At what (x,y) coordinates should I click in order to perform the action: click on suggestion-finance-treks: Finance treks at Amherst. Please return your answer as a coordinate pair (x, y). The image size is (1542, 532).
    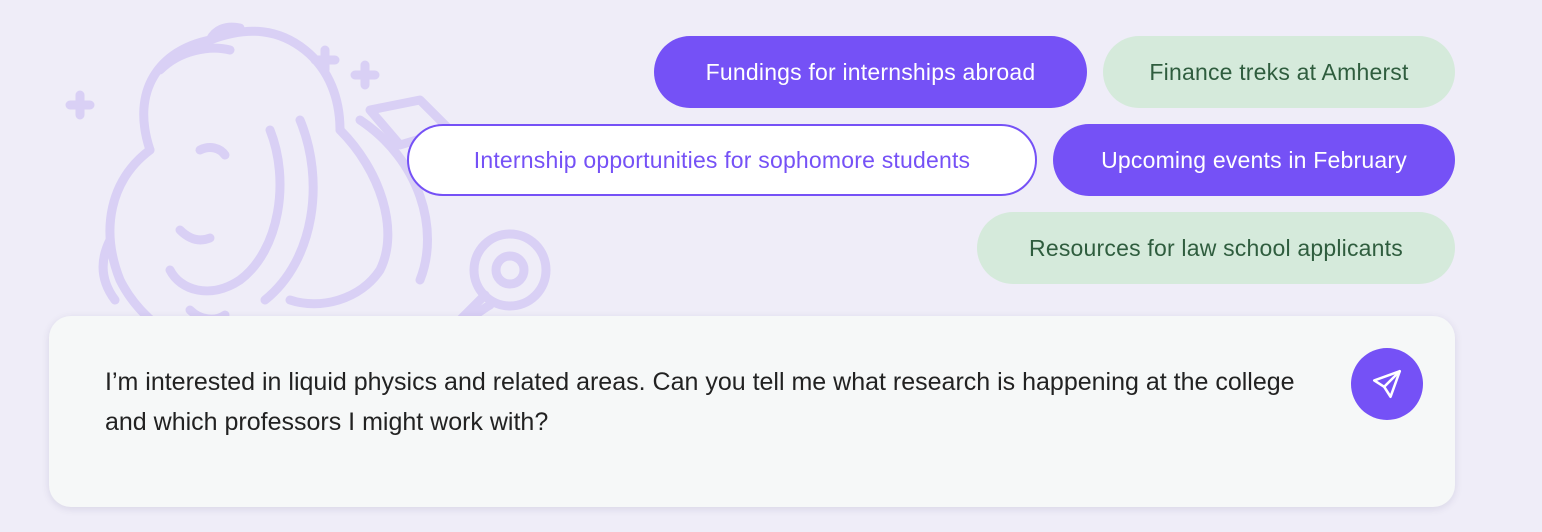
    Looking at the image, I should click on (1279, 72).